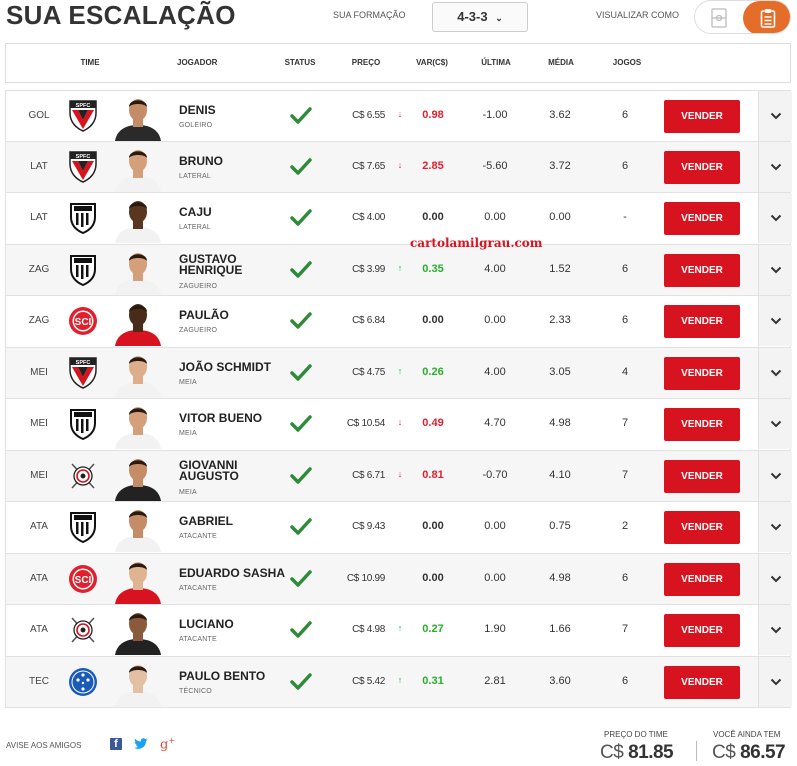  I want to click on team-price: C$ 81.85, so click(637, 753).